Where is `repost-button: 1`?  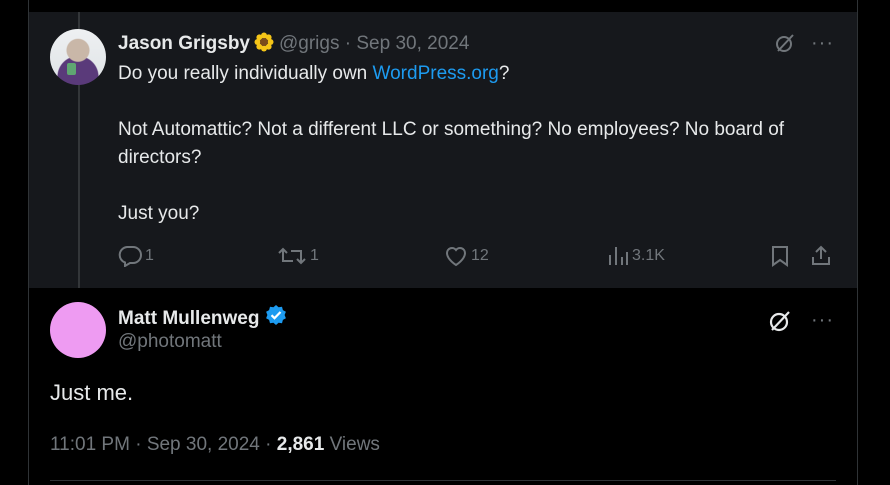 repost-button: 1 is located at coordinates (298, 256).